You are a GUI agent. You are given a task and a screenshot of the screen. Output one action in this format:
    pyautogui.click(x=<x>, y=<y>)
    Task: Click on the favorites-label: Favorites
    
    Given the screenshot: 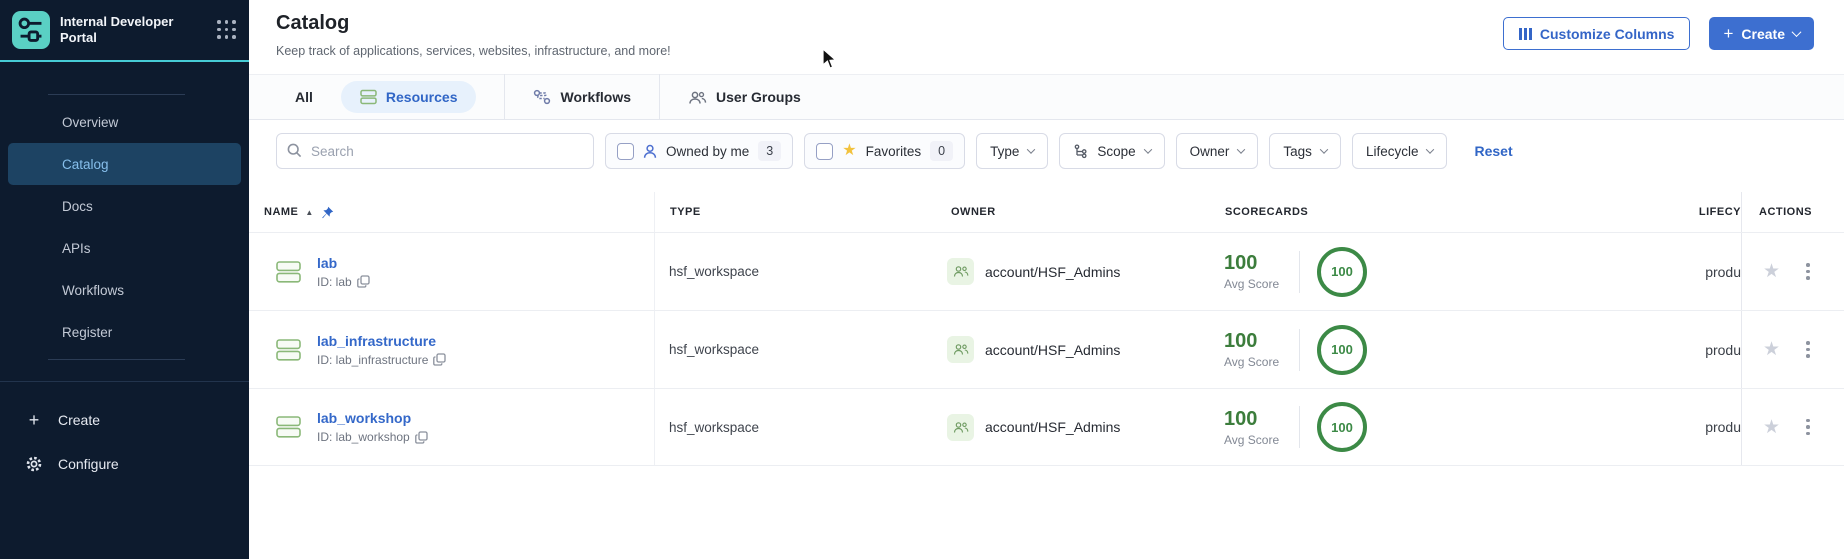 What is the action you would take?
    pyautogui.click(x=893, y=151)
    